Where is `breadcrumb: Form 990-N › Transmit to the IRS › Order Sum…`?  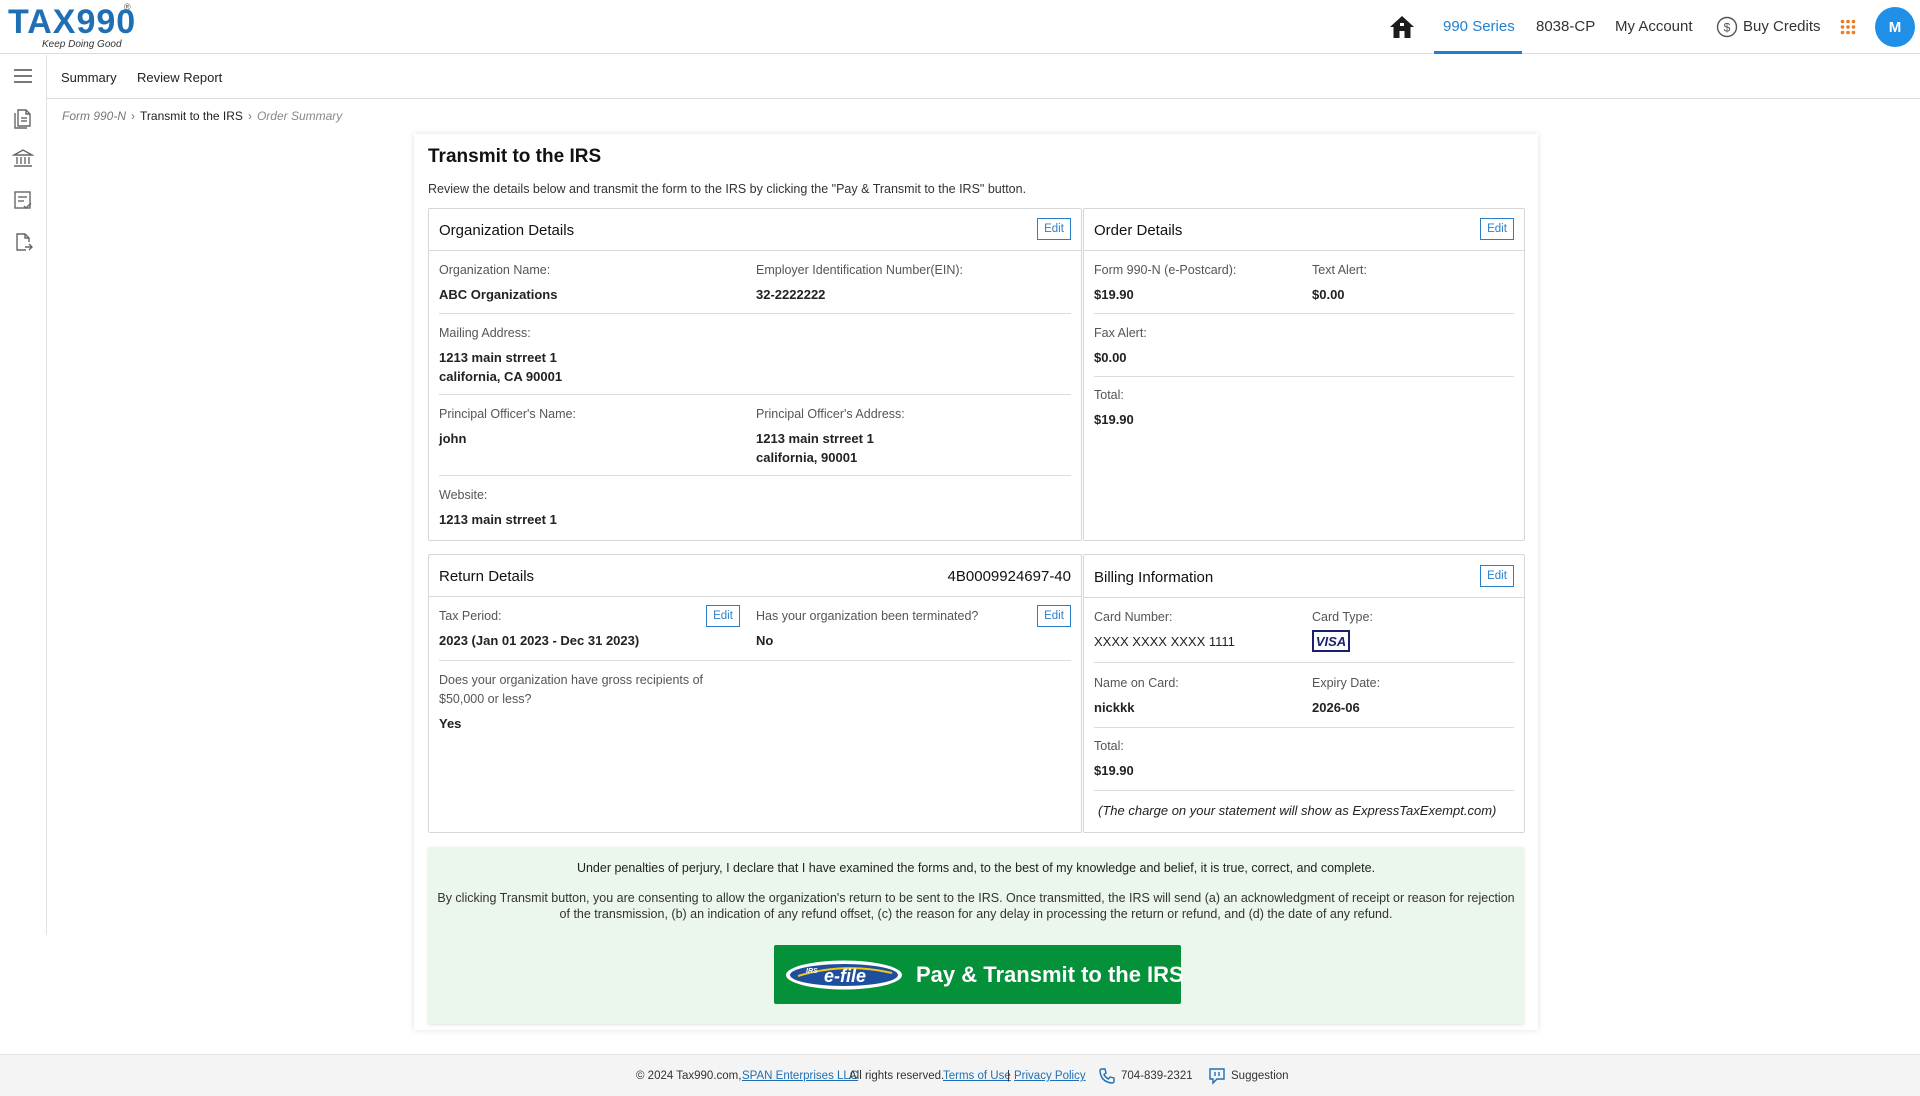
breadcrumb: Form 990-N › Transmit to the IRS › Order Sum… is located at coordinates (202, 116).